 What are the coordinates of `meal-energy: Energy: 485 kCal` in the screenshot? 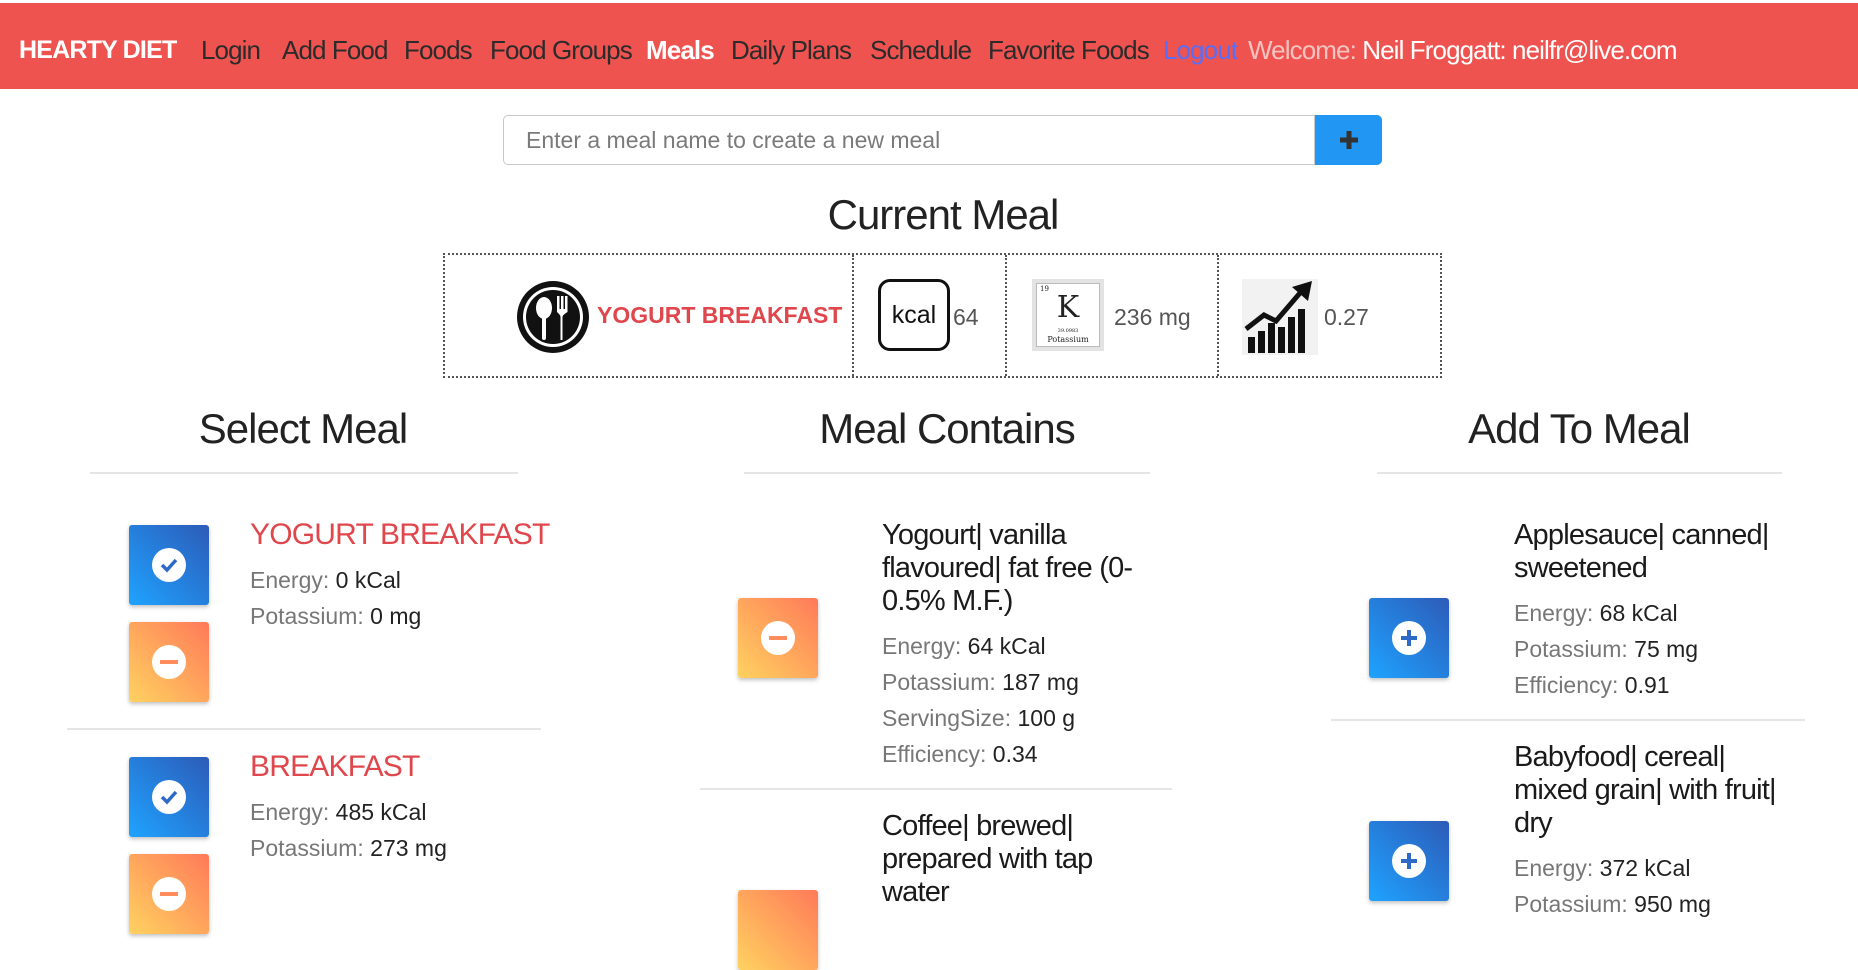 It's located at (338, 812).